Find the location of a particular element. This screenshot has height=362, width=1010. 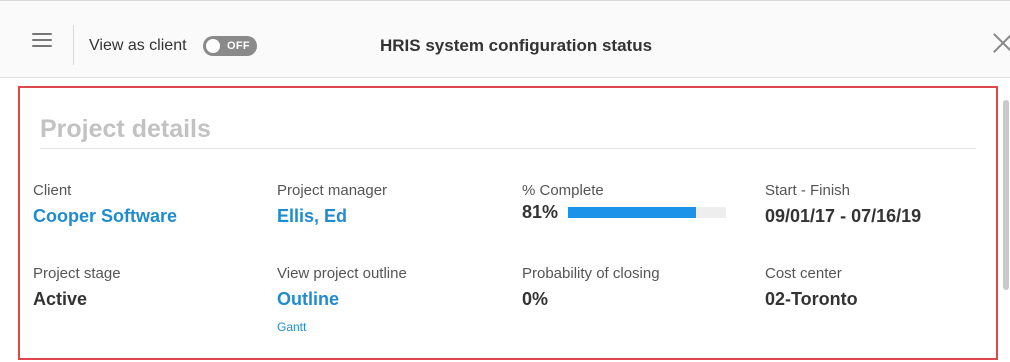

client-link: Cooper Software is located at coordinates (105, 216).